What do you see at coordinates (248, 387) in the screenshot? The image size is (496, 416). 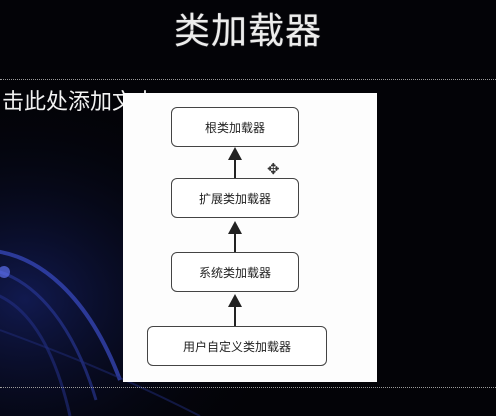 I see `bottom-divider` at bounding box center [248, 387].